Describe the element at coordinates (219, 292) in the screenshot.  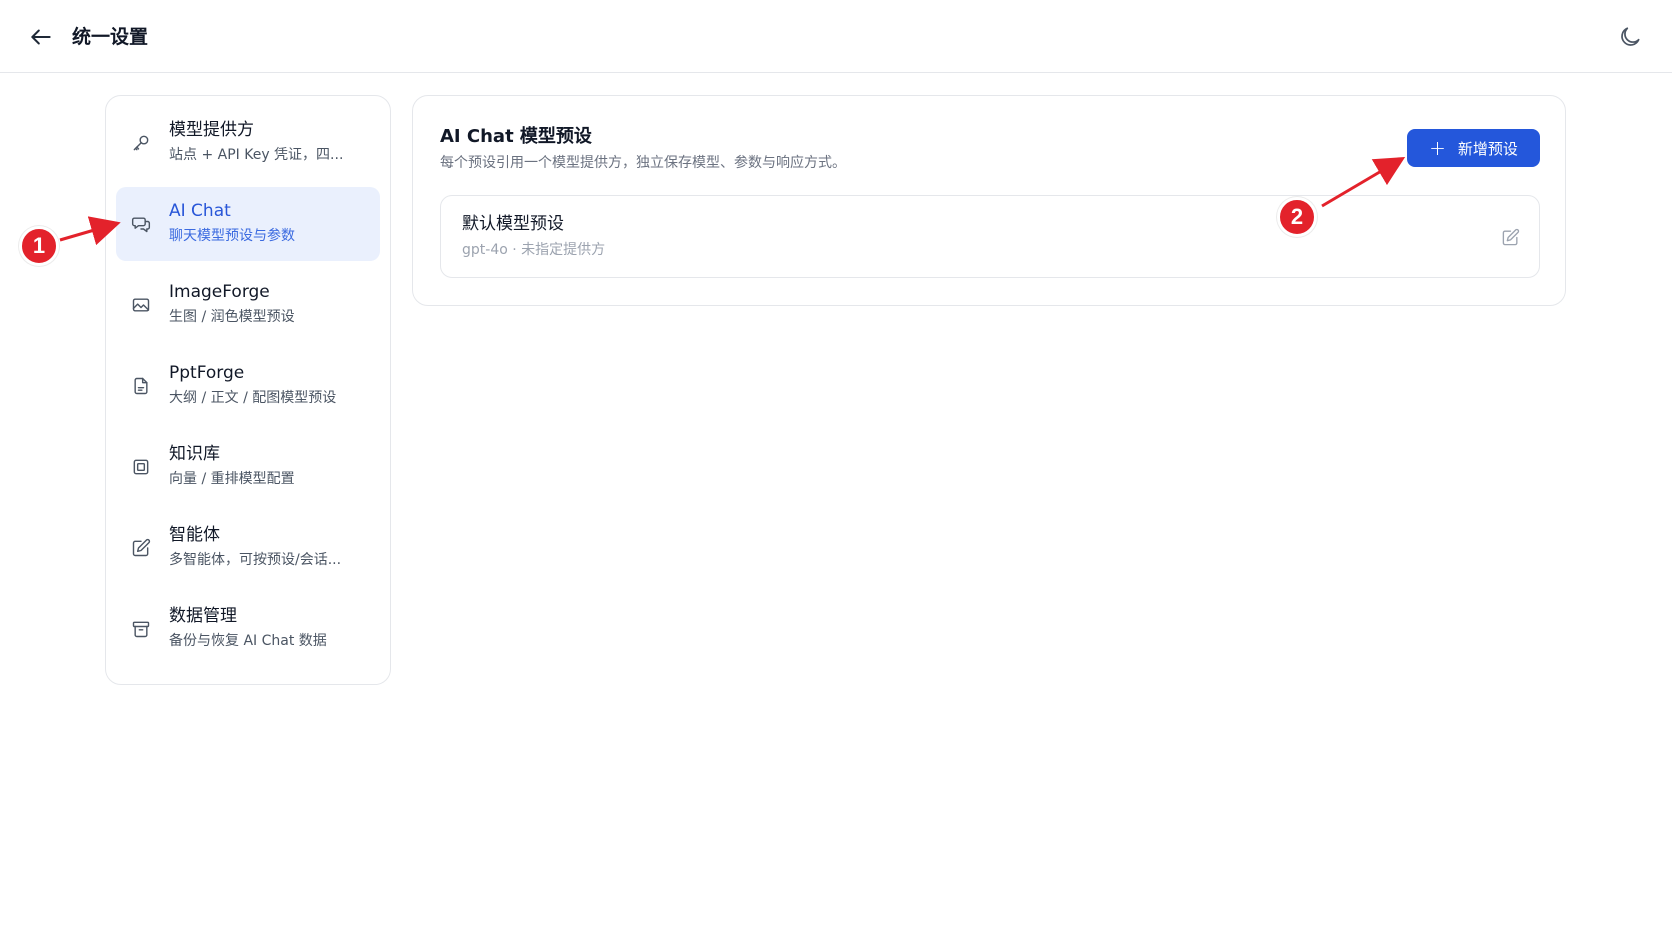
I see `sidebar-item-title: ImageForge` at that location.